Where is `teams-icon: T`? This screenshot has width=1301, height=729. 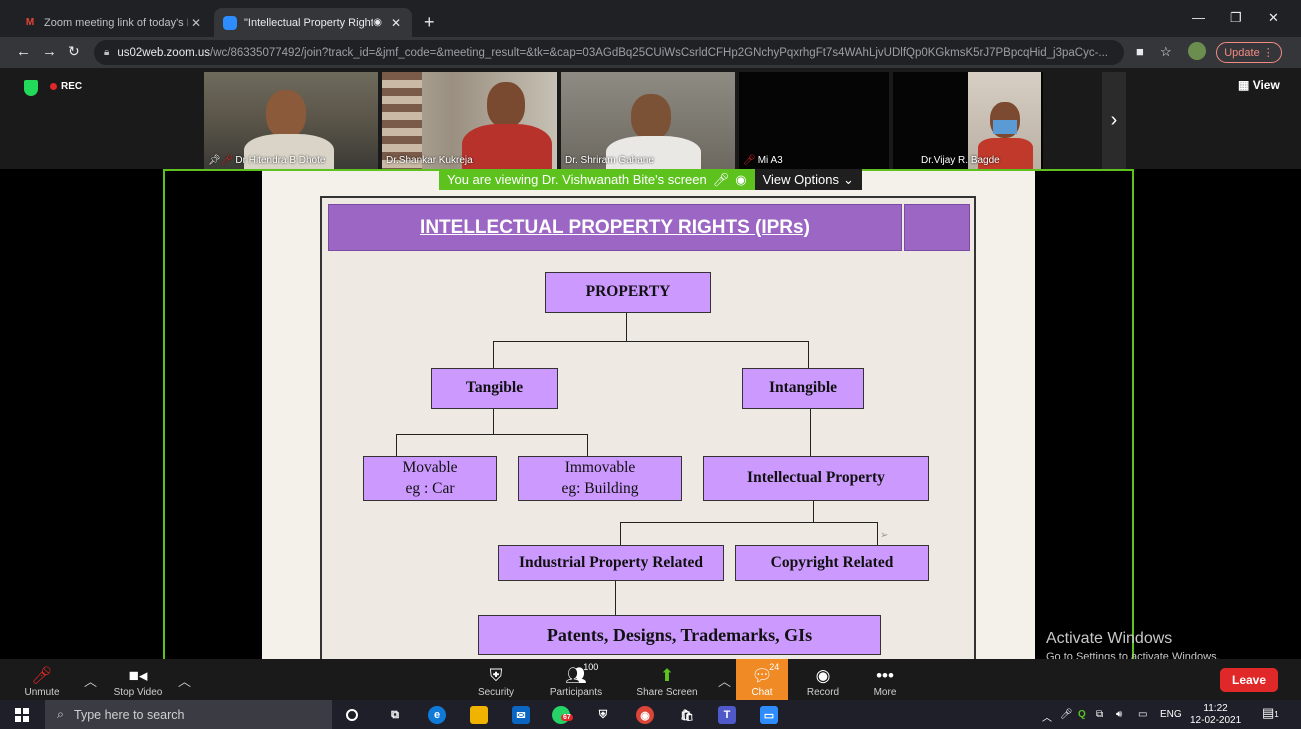
teams-icon: T is located at coordinates (727, 715).